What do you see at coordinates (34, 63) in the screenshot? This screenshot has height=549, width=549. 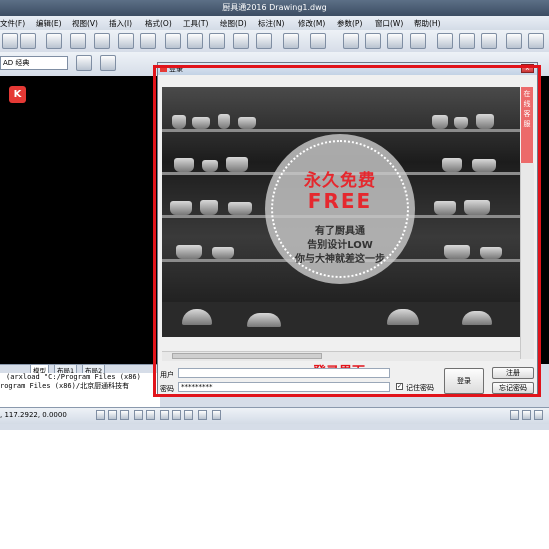 I see `workspace-combo: AD 经典` at bounding box center [34, 63].